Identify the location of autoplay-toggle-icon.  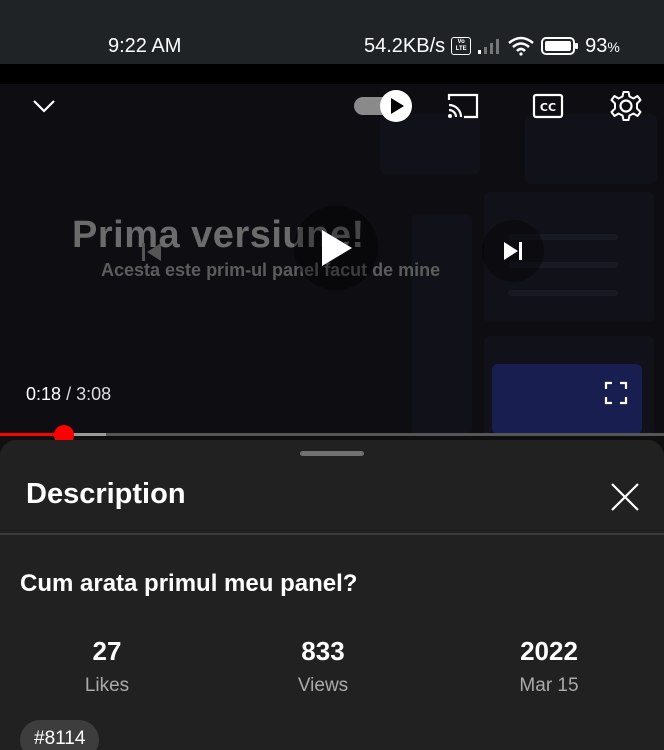
(383, 106).